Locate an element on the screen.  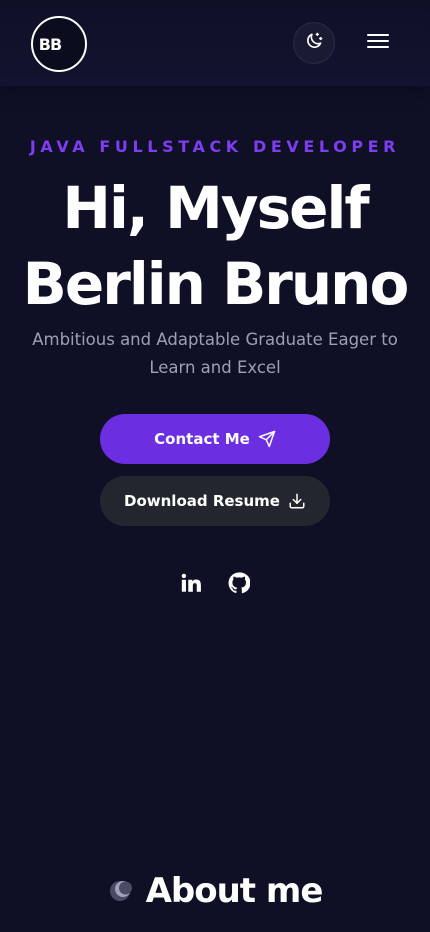
role-subtitle: JAVA FULLSTACK DEVELOPER is located at coordinates (215, 146).